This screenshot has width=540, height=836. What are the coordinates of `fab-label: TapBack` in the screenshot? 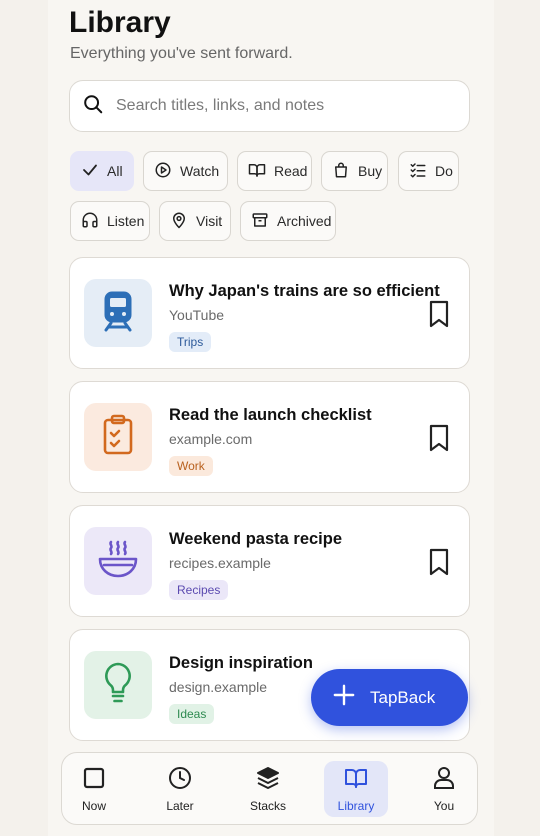 It's located at (403, 697).